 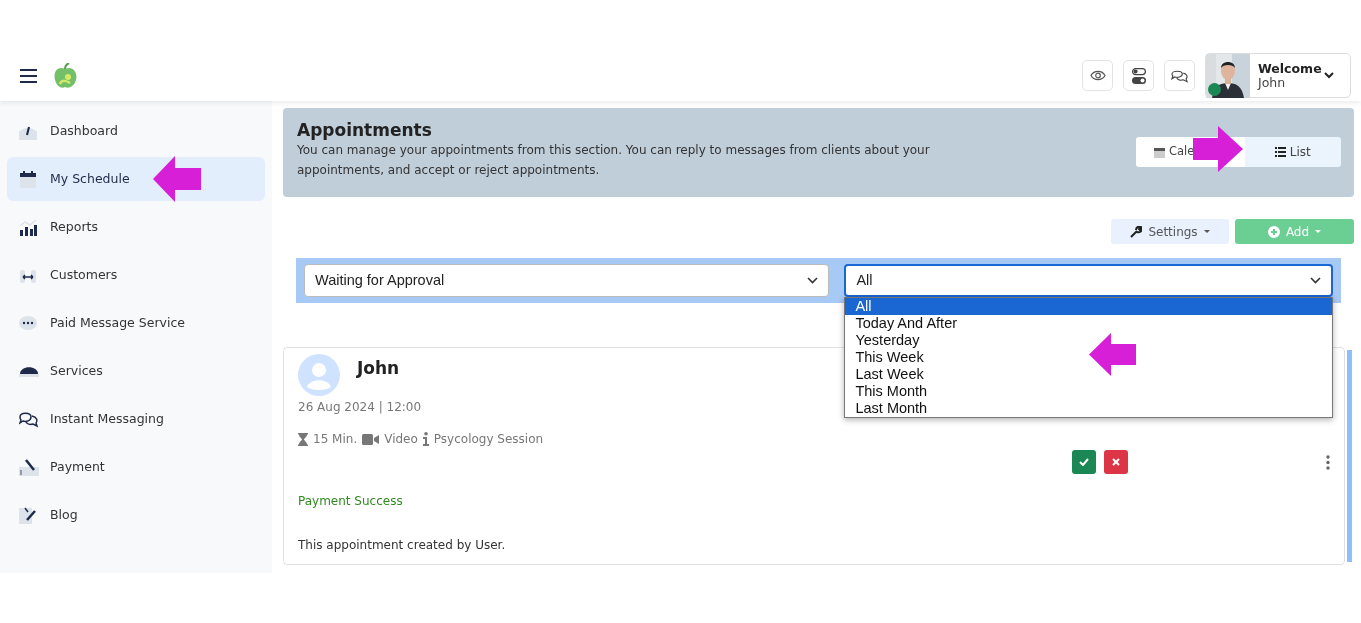 I want to click on welcome-label: Welcome, so click(x=1290, y=68).